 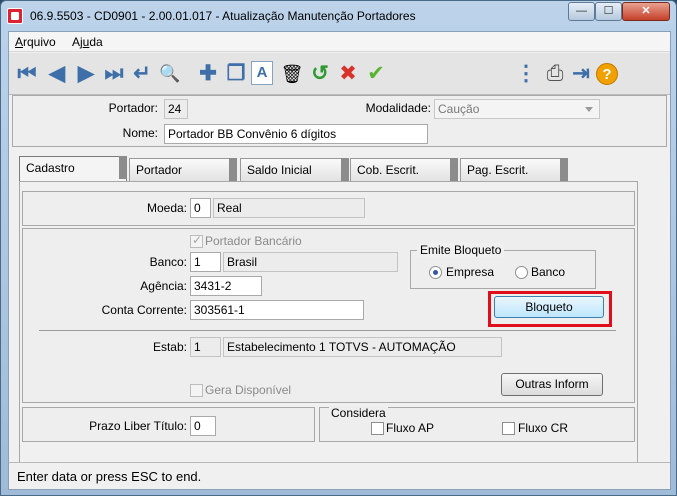 I want to click on gera-disponivel-label: Gera Disponível, so click(x=248, y=390).